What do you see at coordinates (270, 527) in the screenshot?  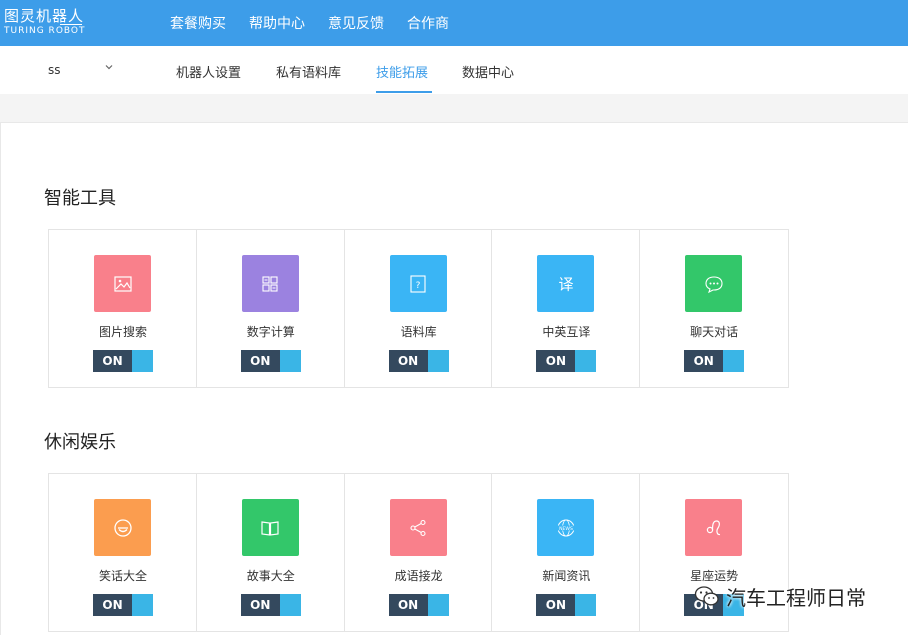 I see `book-icon` at bounding box center [270, 527].